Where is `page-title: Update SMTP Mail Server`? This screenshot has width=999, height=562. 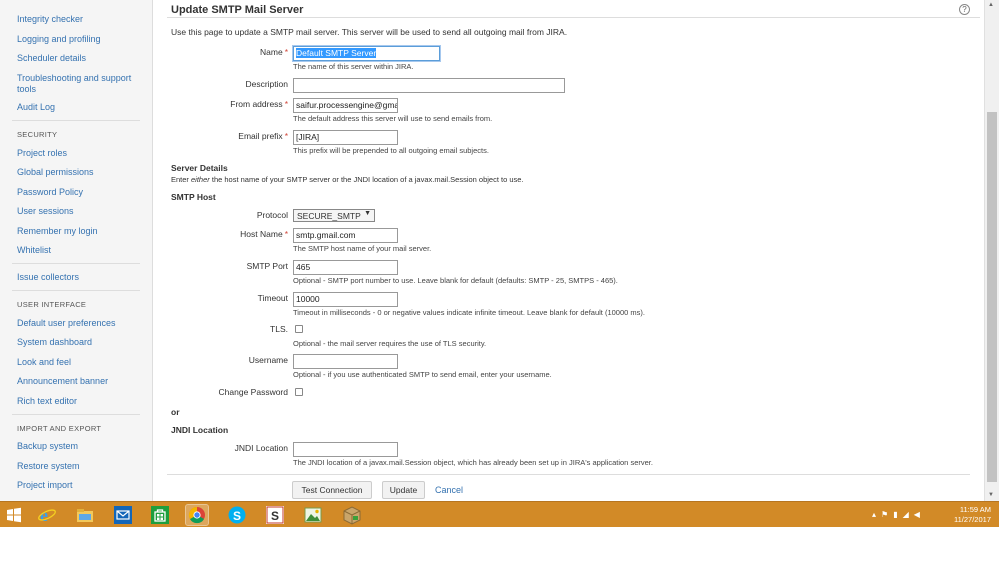 page-title: Update SMTP Mail Server is located at coordinates (237, 10).